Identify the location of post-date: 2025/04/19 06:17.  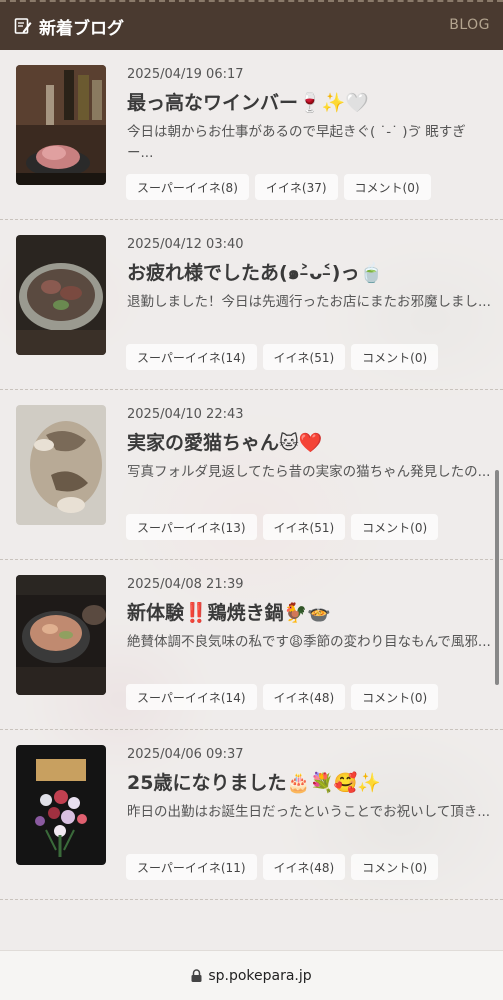
(185, 74).